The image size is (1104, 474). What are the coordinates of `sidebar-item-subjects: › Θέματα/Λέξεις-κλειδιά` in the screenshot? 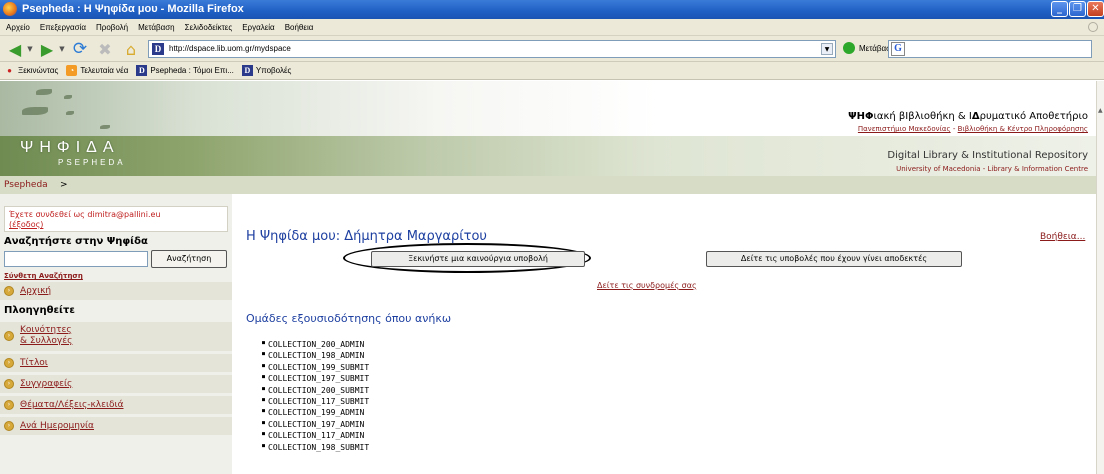 It's located at (116, 405).